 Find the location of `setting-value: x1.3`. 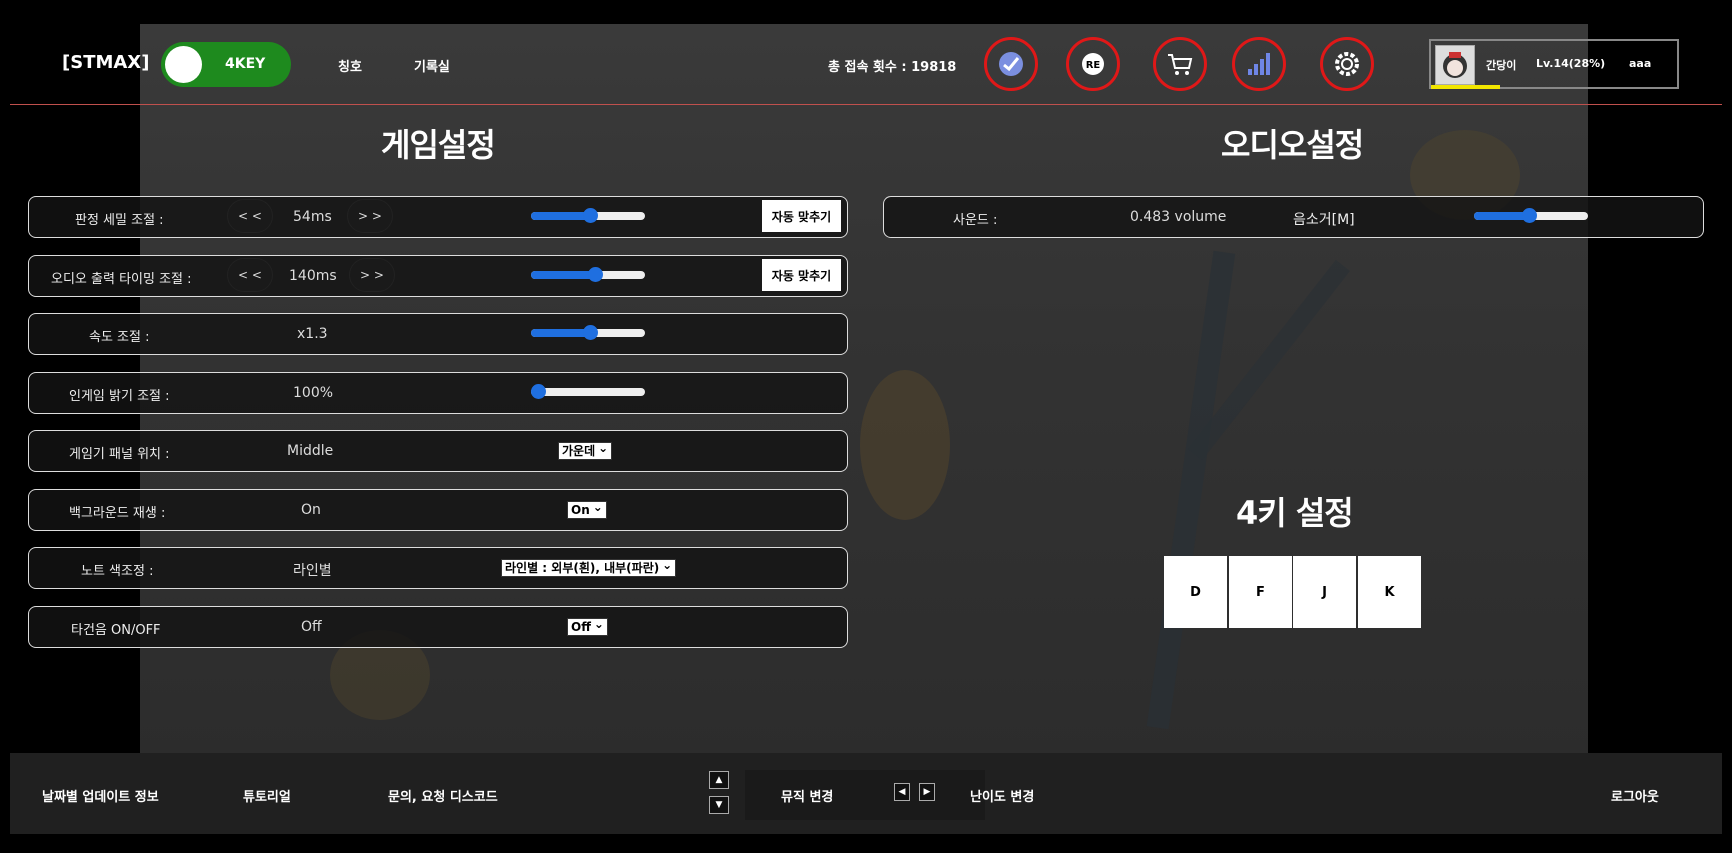

setting-value: x1.3 is located at coordinates (312, 334).